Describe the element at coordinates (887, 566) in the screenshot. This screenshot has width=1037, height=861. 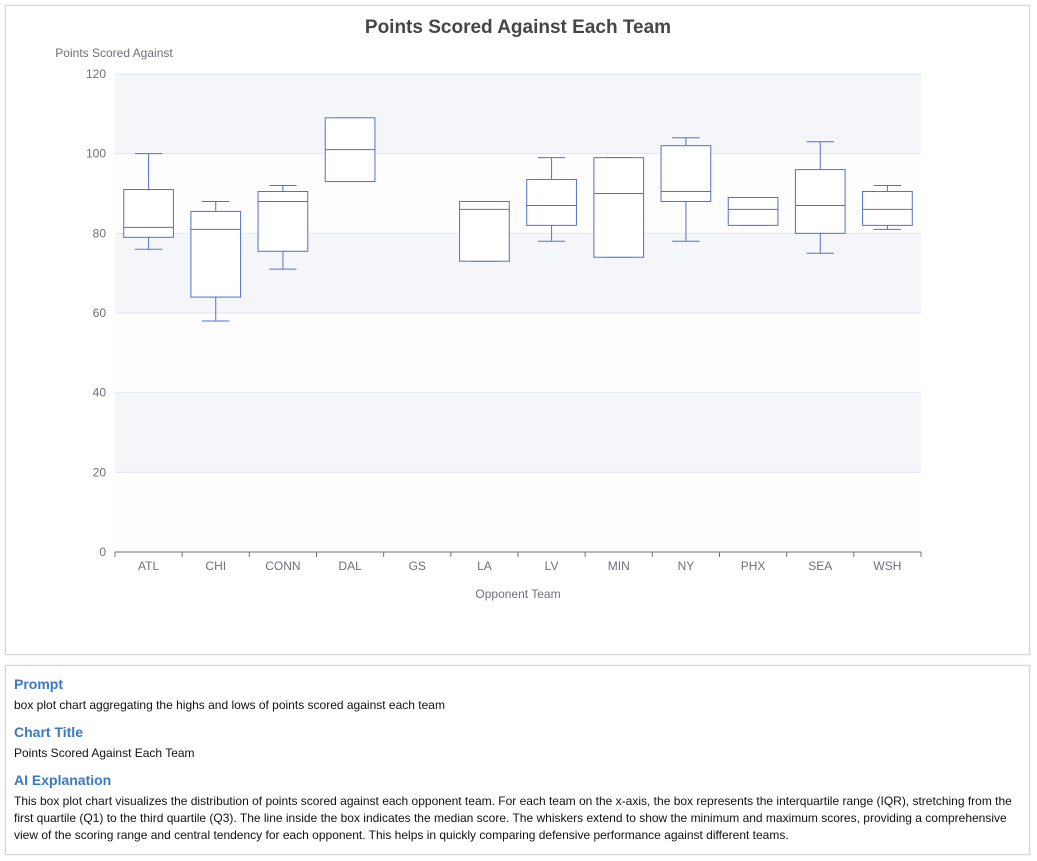
I see `x-tick-label: WSH` at that location.